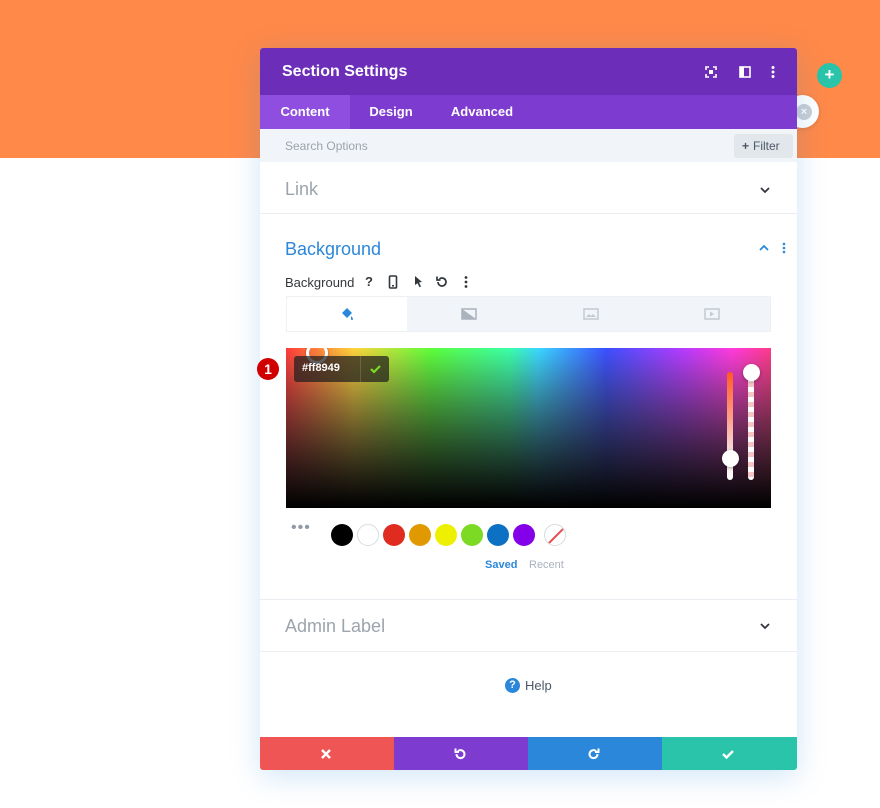 The image size is (880, 808). What do you see at coordinates (546, 565) in the screenshot?
I see `palette-tab-recent: Recent` at bounding box center [546, 565].